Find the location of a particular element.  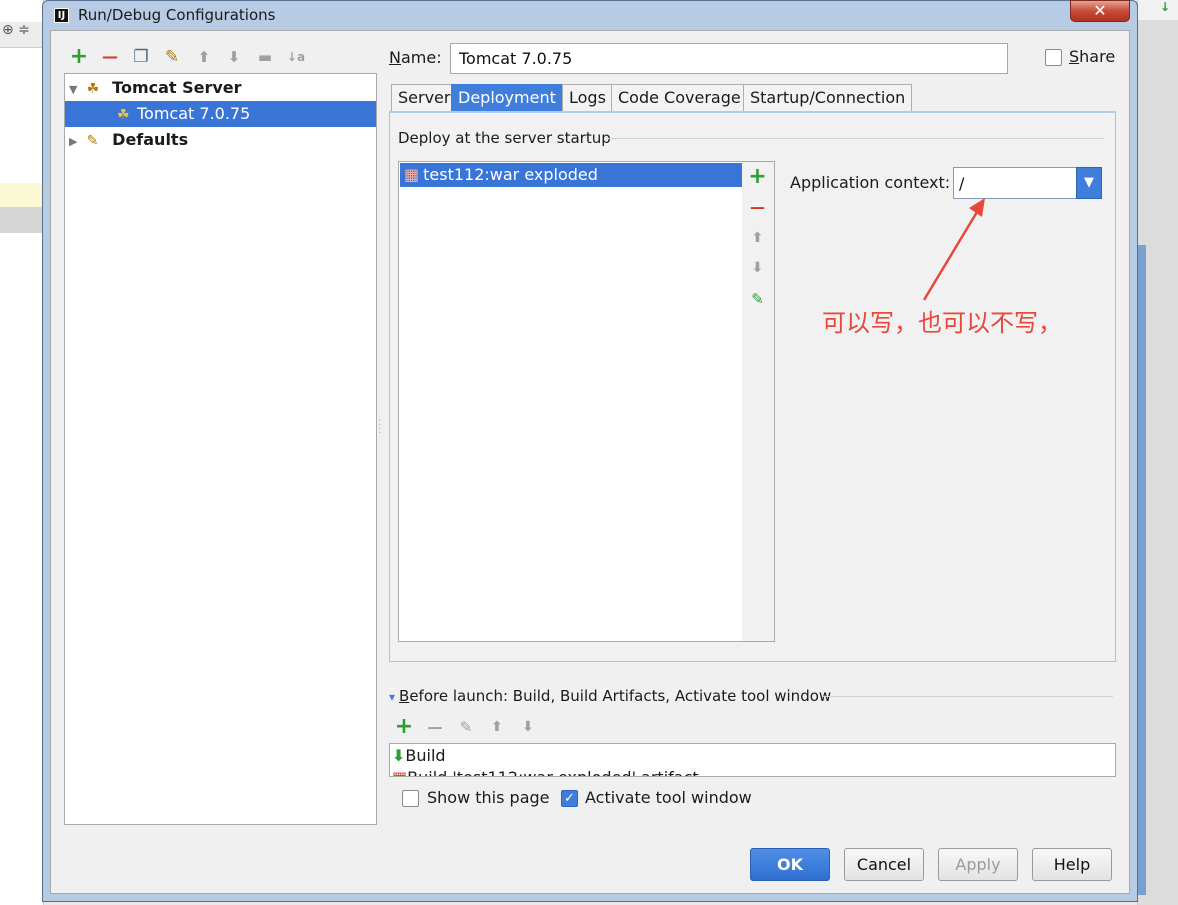

tree-item-label: Defaults is located at coordinates (150, 139).